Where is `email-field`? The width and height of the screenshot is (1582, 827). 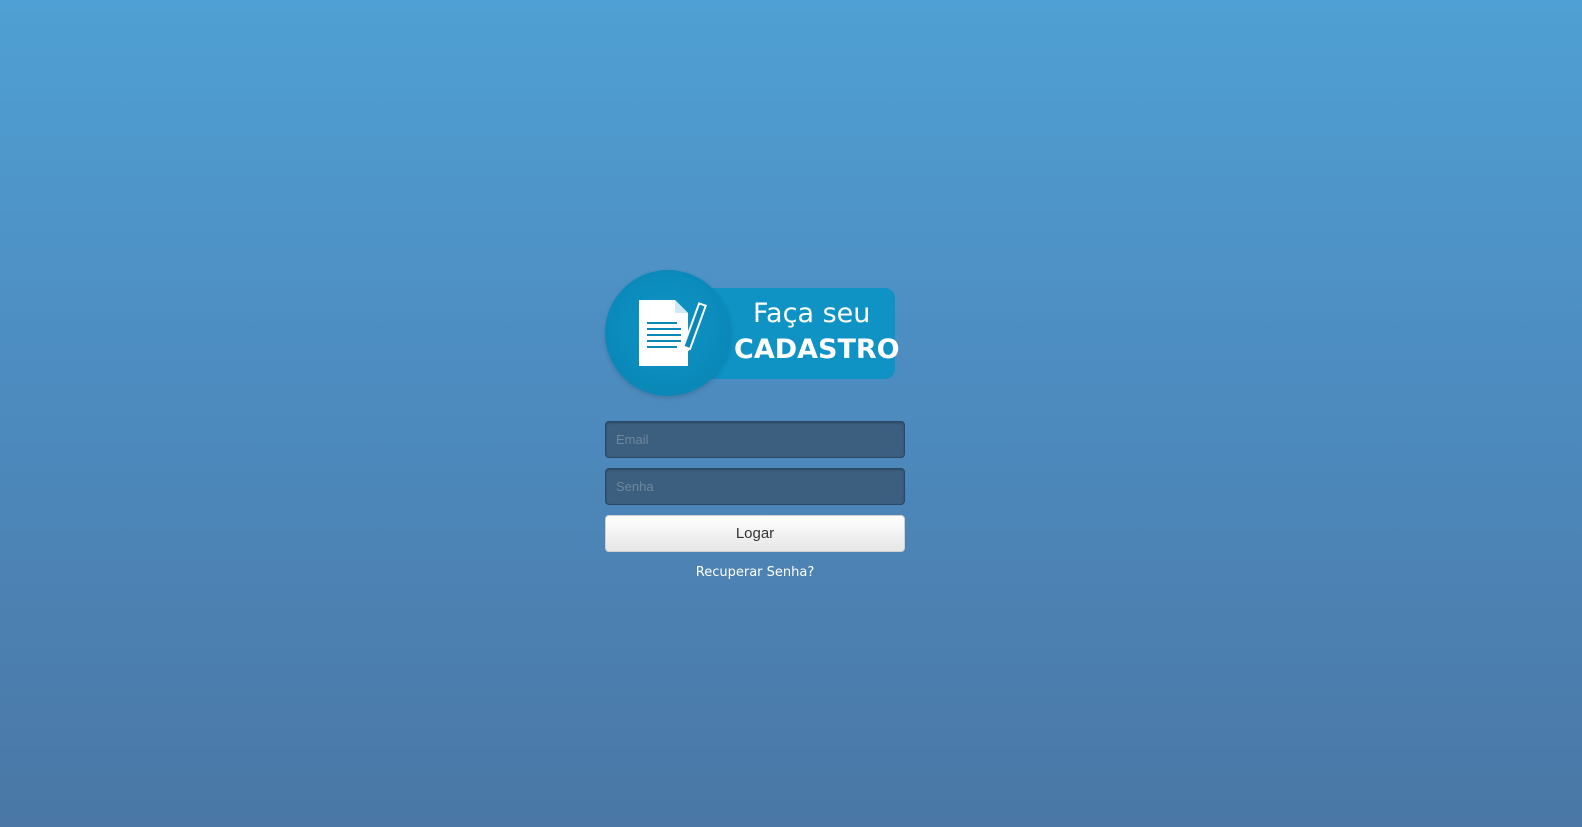
email-field is located at coordinates (755, 439).